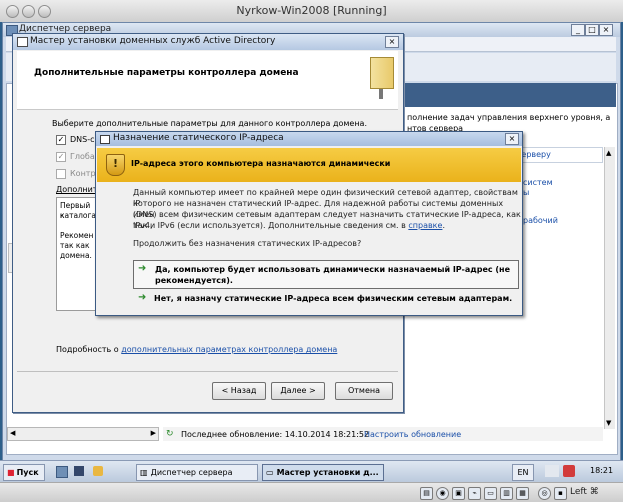 This screenshot has height=502, width=623. I want to click on floppy-status-icon: ▣, so click(458, 493).